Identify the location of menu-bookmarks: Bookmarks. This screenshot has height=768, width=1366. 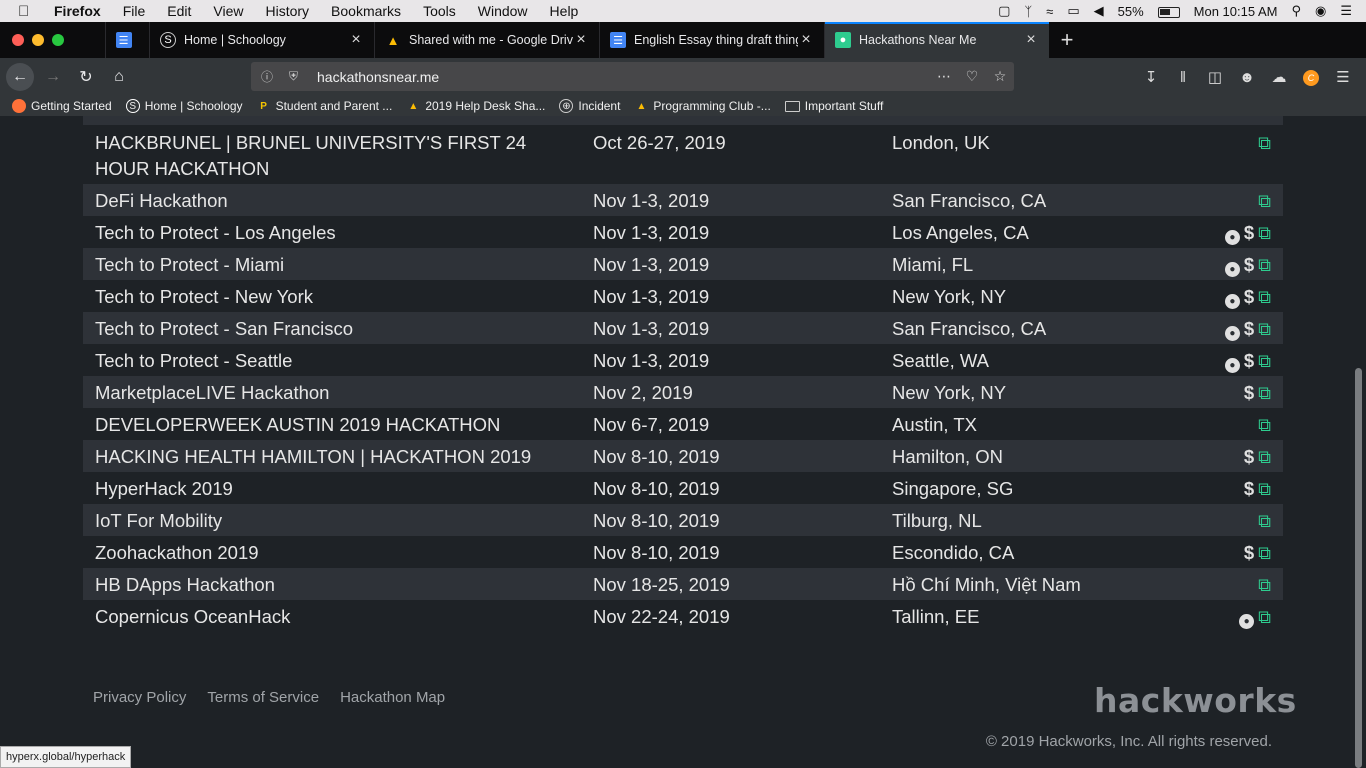
(366, 11).